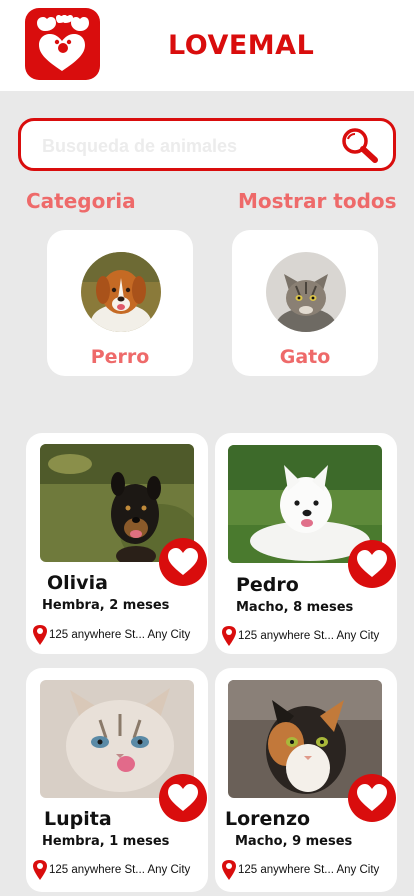 Image resolution: width=414 pixels, height=896 pixels. I want to click on category-card-cat: Gato, so click(305, 303).